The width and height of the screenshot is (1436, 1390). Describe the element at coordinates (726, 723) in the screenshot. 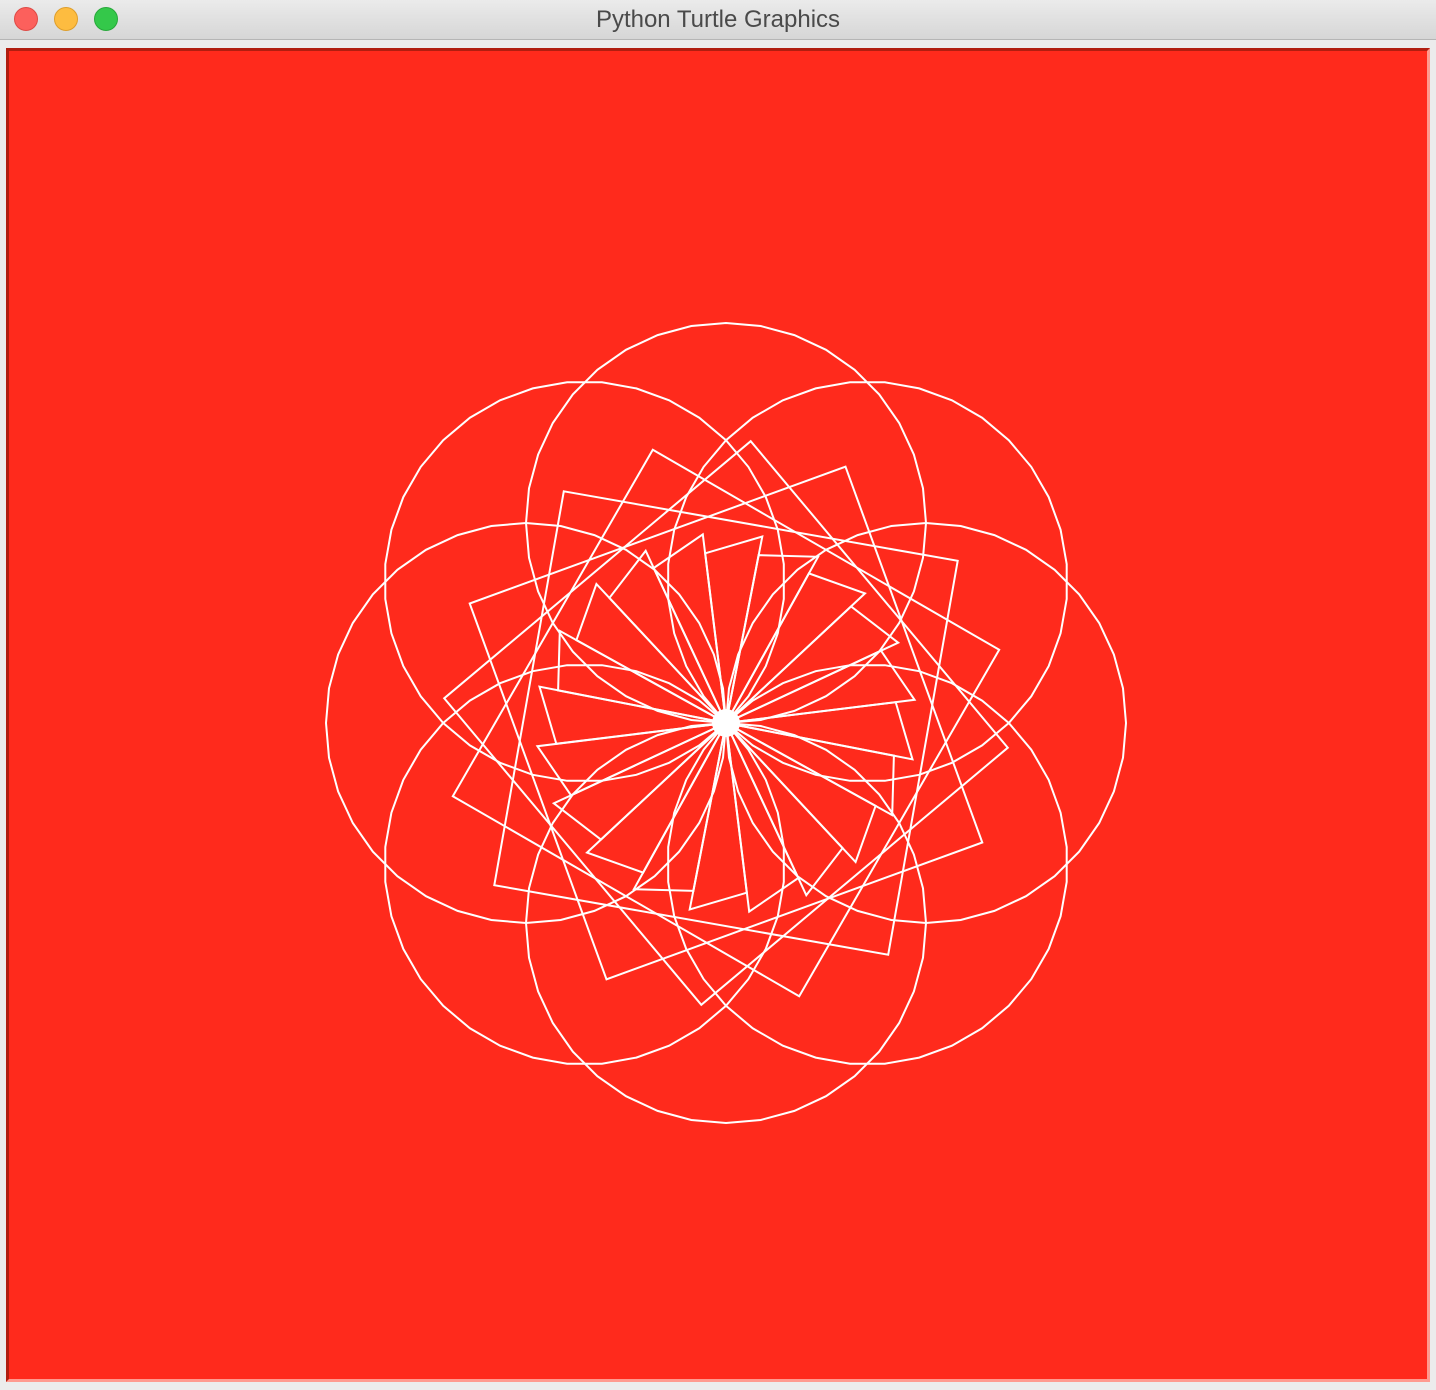

I see `turtle-cursor` at that location.